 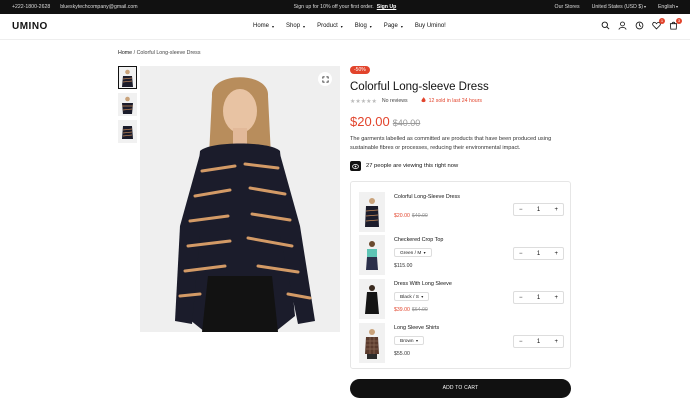 I want to click on review-count: No reviews, so click(x=395, y=101).